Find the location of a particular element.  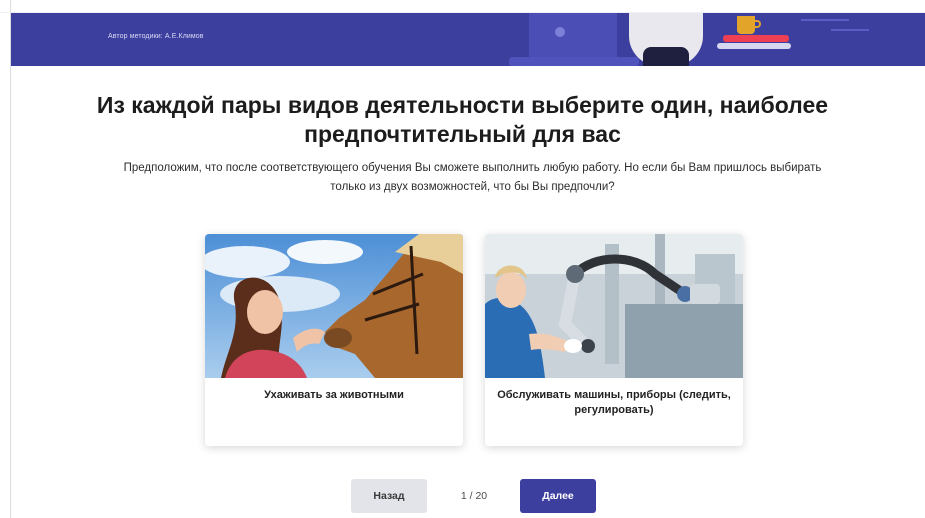

laptop-logo-dot is located at coordinates (560, 32).